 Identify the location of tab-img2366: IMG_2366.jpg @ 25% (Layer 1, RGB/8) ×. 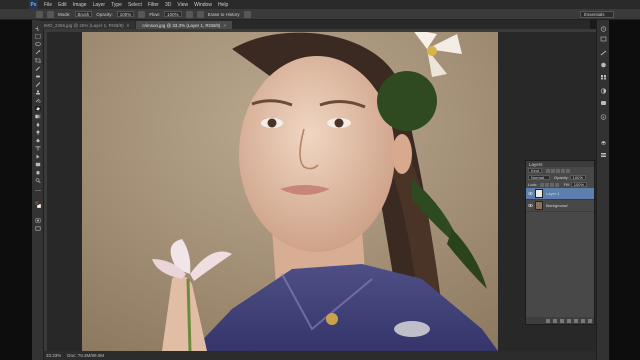
(87, 25).